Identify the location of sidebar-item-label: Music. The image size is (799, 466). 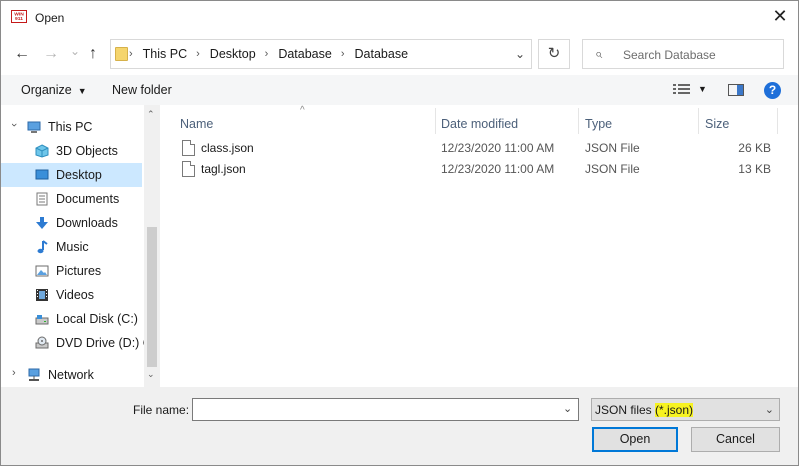
(72, 247).